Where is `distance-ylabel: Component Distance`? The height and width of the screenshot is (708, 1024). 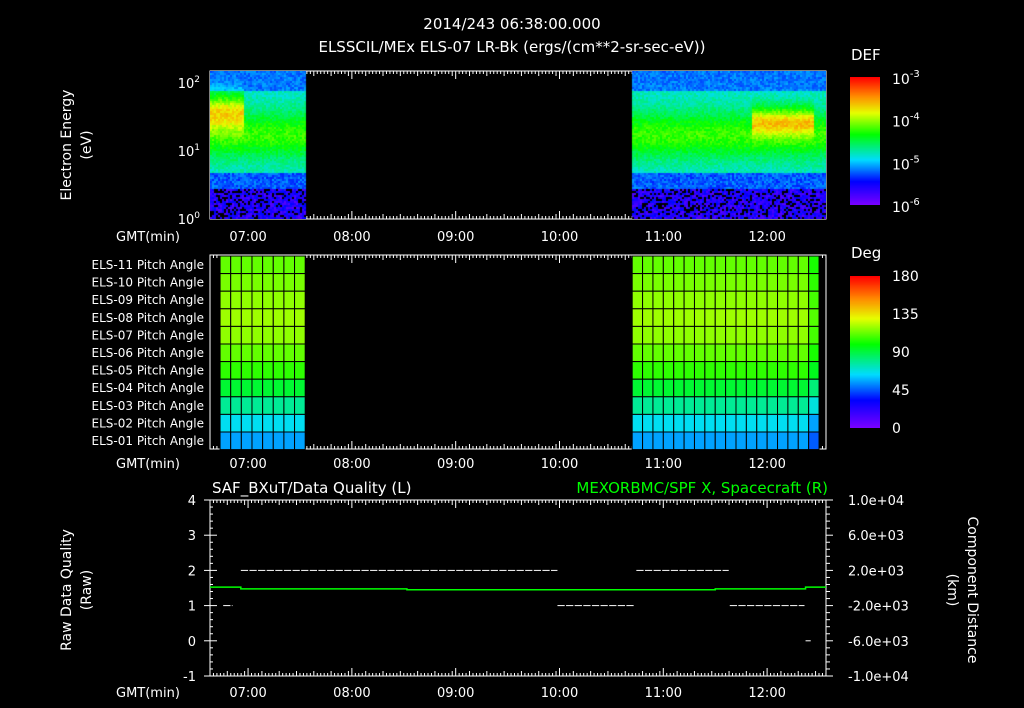 distance-ylabel: Component Distance is located at coordinates (972, 590).